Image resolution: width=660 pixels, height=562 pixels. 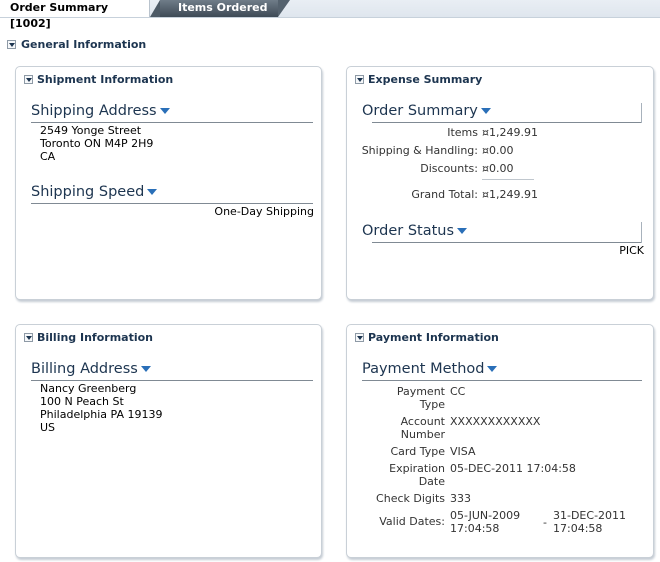 I want to click on shipping-speed-heading: Shipping Speed, so click(x=94, y=192).